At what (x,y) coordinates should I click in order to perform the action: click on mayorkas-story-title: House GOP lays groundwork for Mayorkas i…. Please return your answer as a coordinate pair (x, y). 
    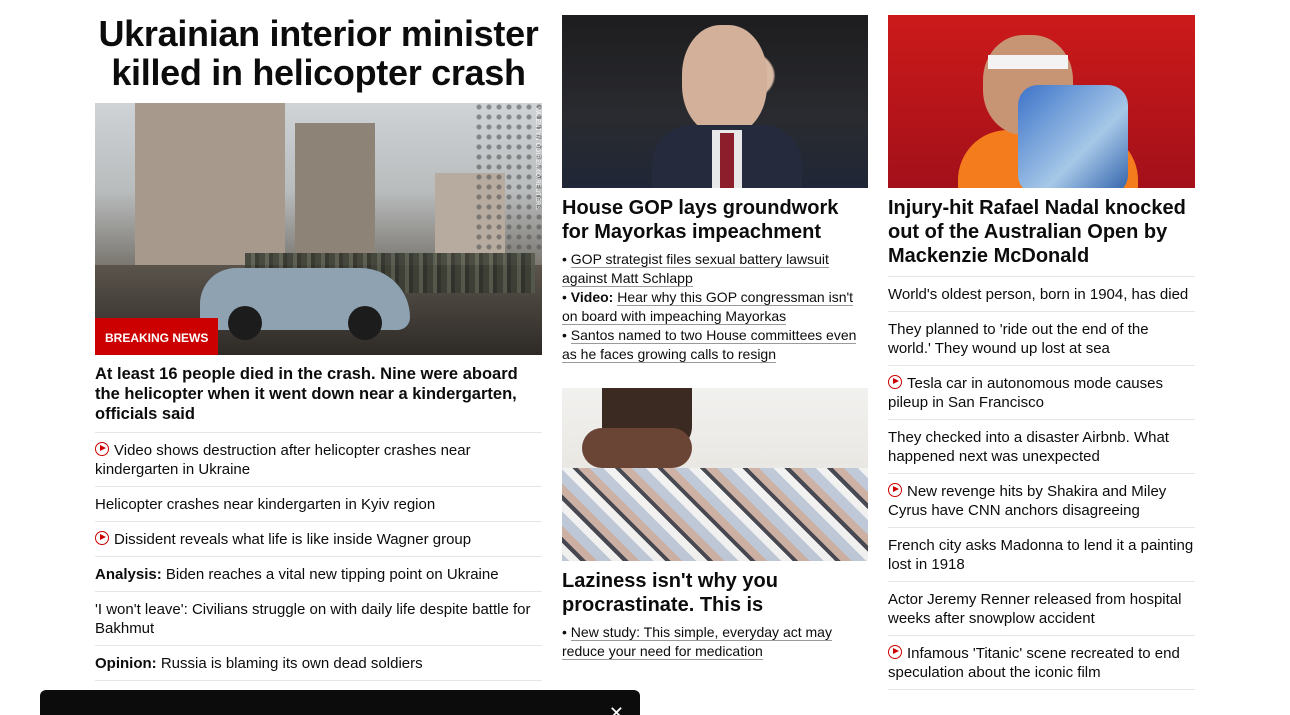
    Looking at the image, I should click on (715, 220).